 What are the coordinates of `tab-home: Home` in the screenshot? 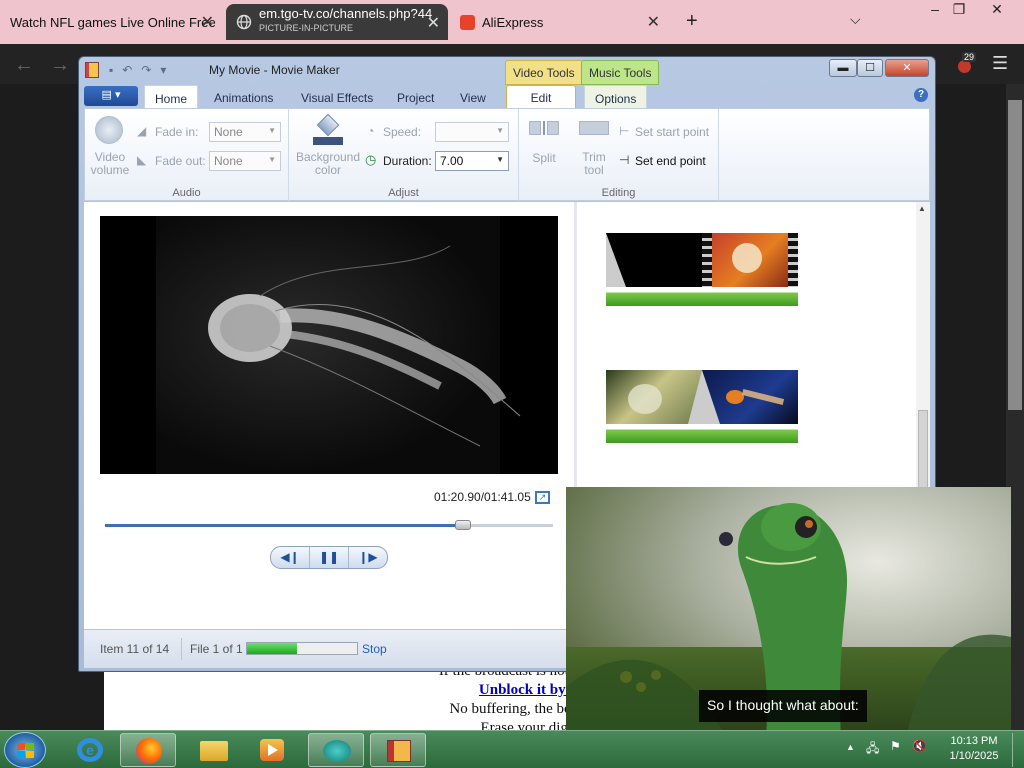 It's located at (171, 96).